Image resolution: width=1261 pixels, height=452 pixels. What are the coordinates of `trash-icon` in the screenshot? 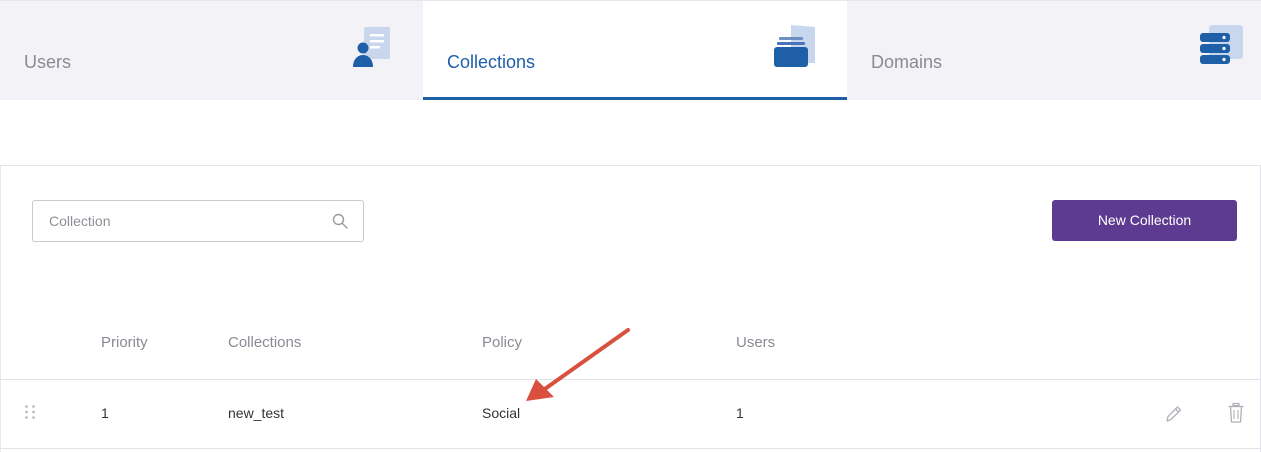 It's located at (1236, 413).